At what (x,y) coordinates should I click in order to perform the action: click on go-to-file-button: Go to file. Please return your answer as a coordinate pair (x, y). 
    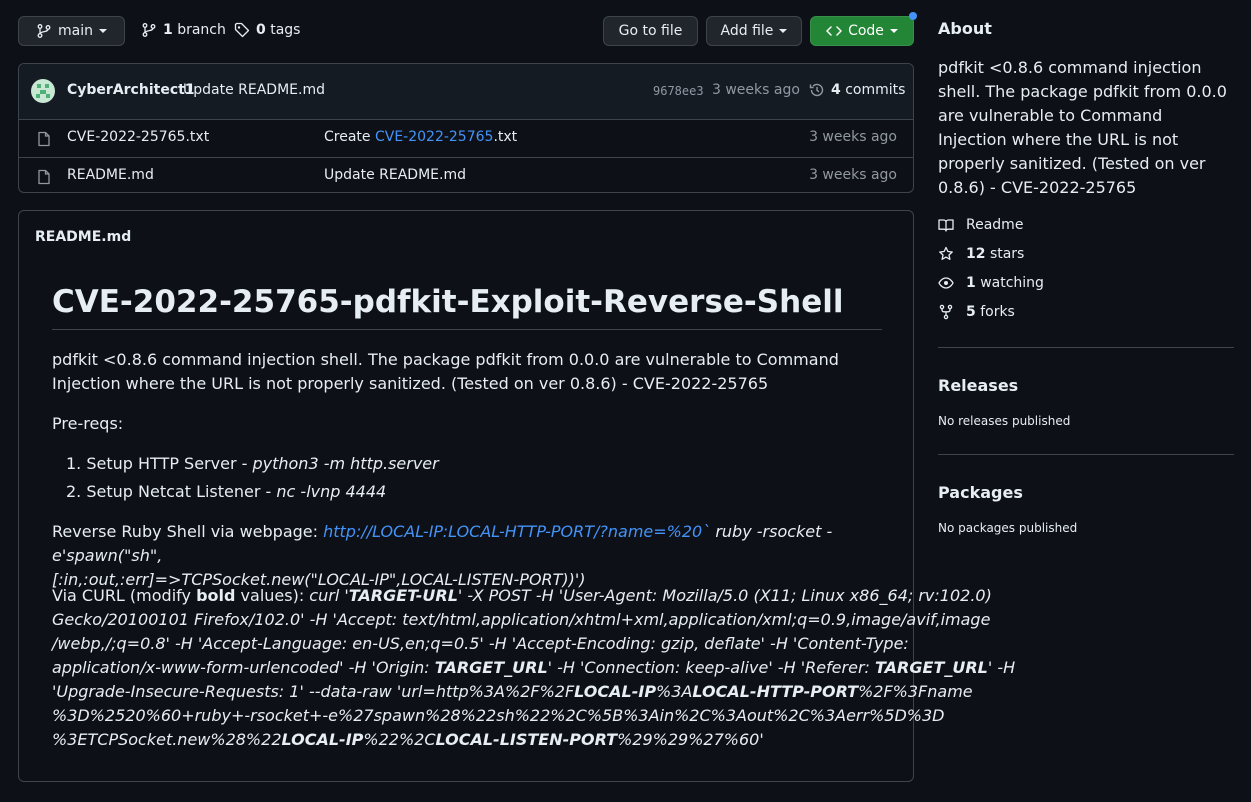
    Looking at the image, I should click on (650, 31).